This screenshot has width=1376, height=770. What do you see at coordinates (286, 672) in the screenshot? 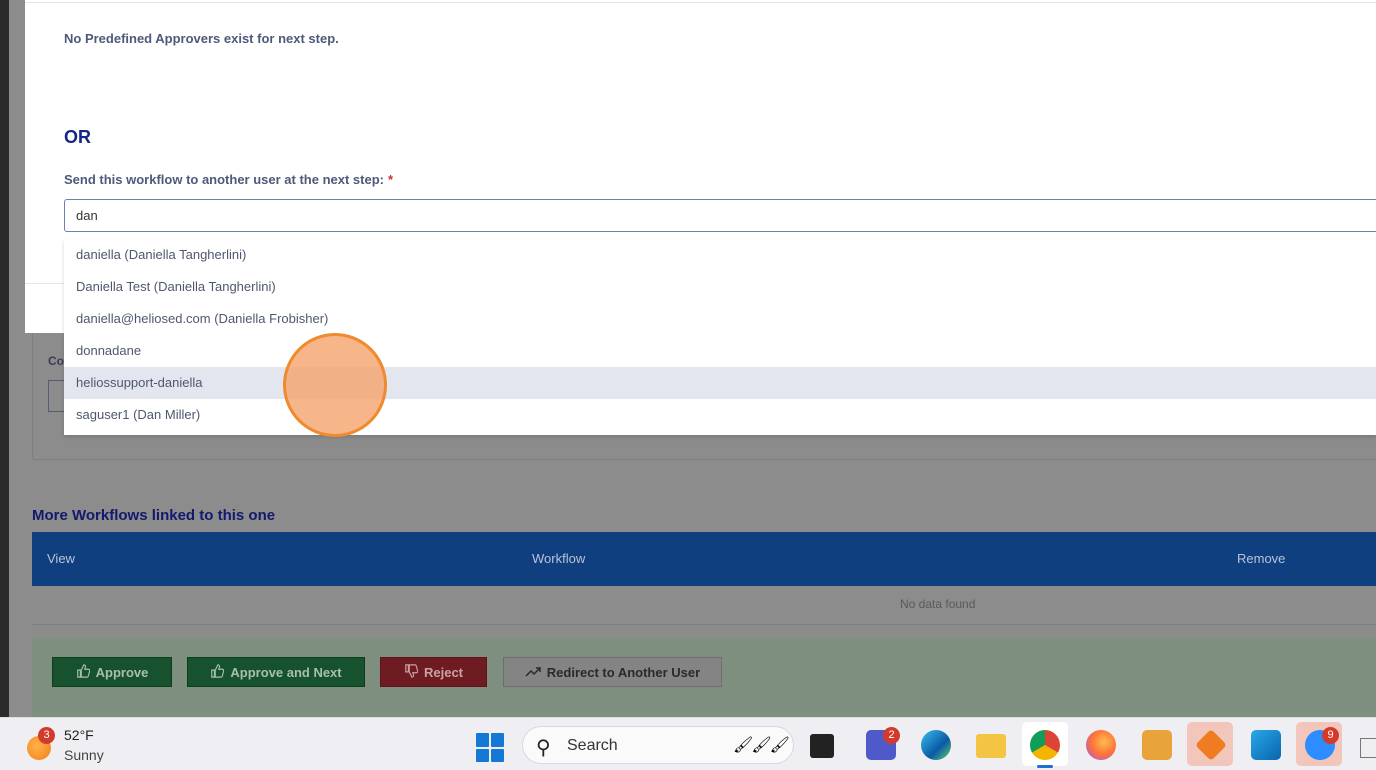
I see `approve-and-next-label: Approve and Next` at bounding box center [286, 672].